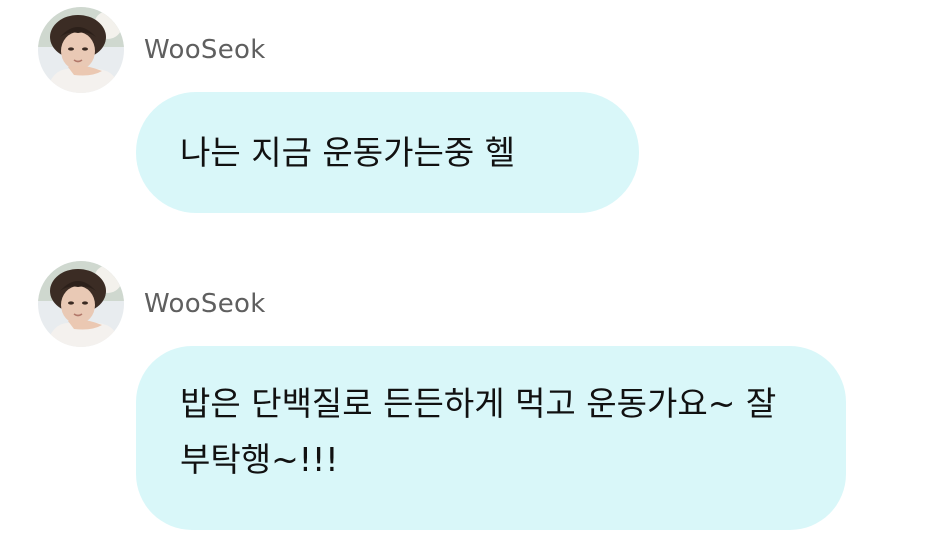  Describe the element at coordinates (387, 152) in the screenshot. I see `message-bubble: 나는 지금 운동가는중 헬` at that location.